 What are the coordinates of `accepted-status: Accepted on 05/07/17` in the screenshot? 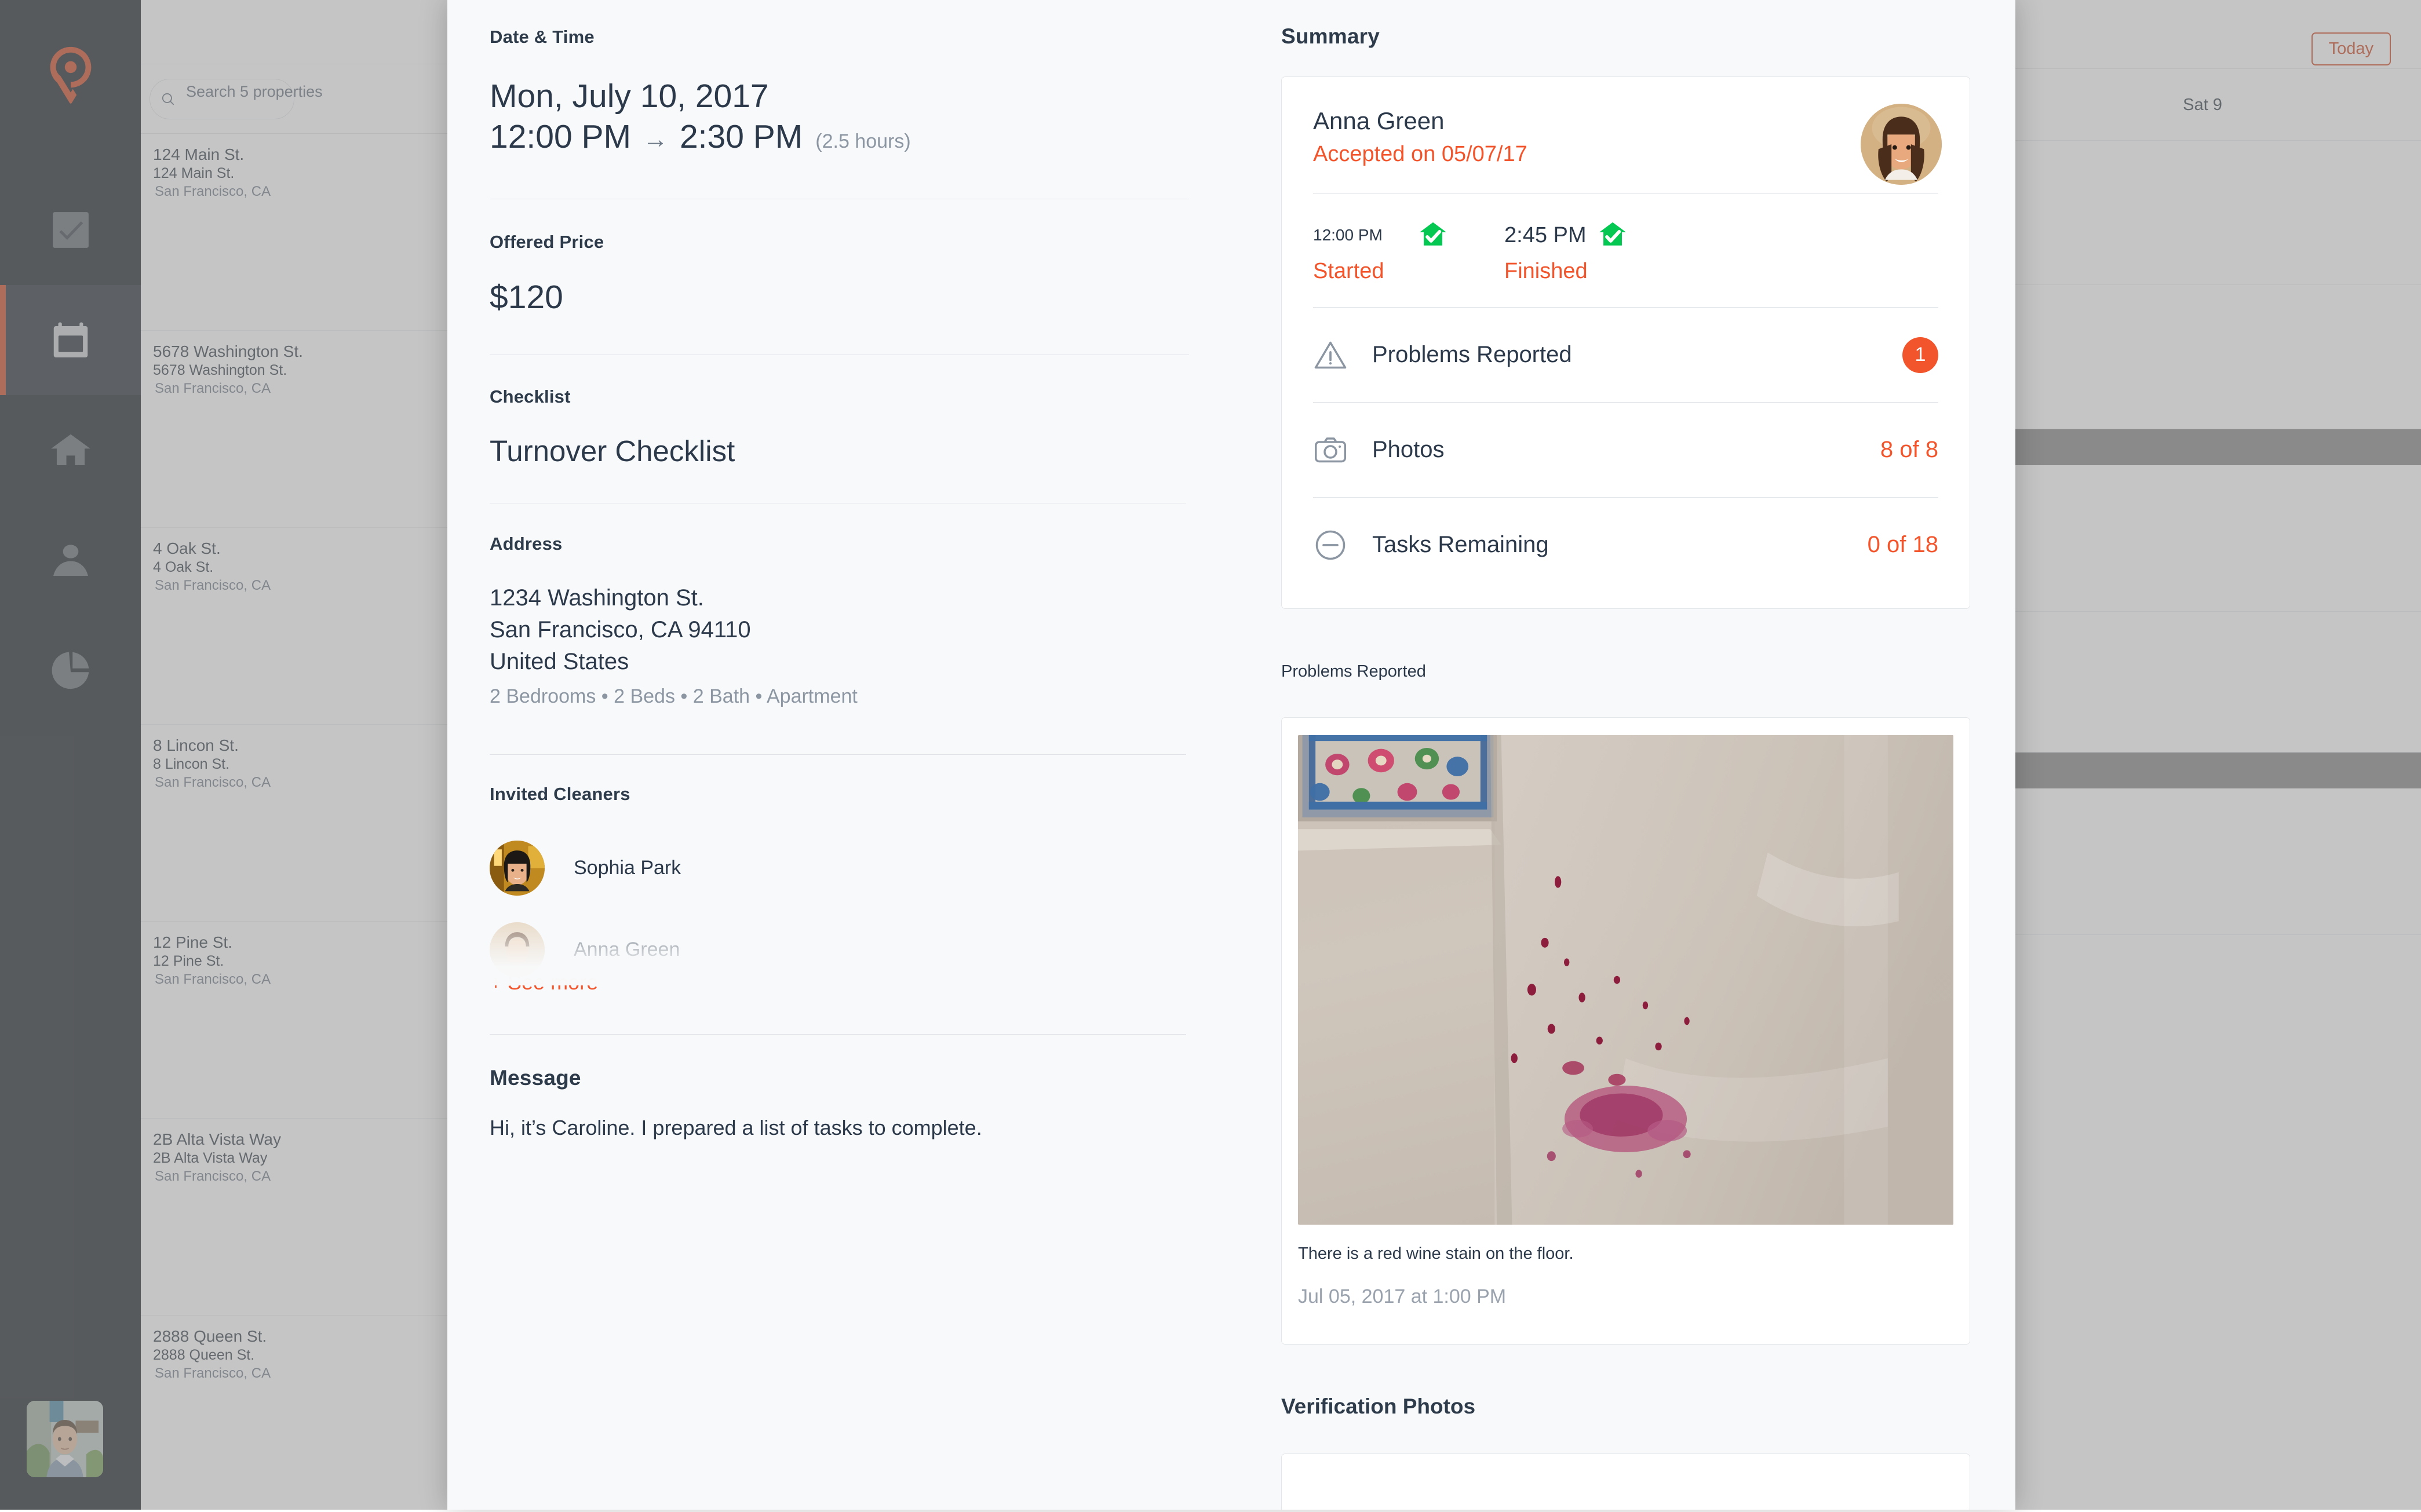 It's located at (1625, 155).